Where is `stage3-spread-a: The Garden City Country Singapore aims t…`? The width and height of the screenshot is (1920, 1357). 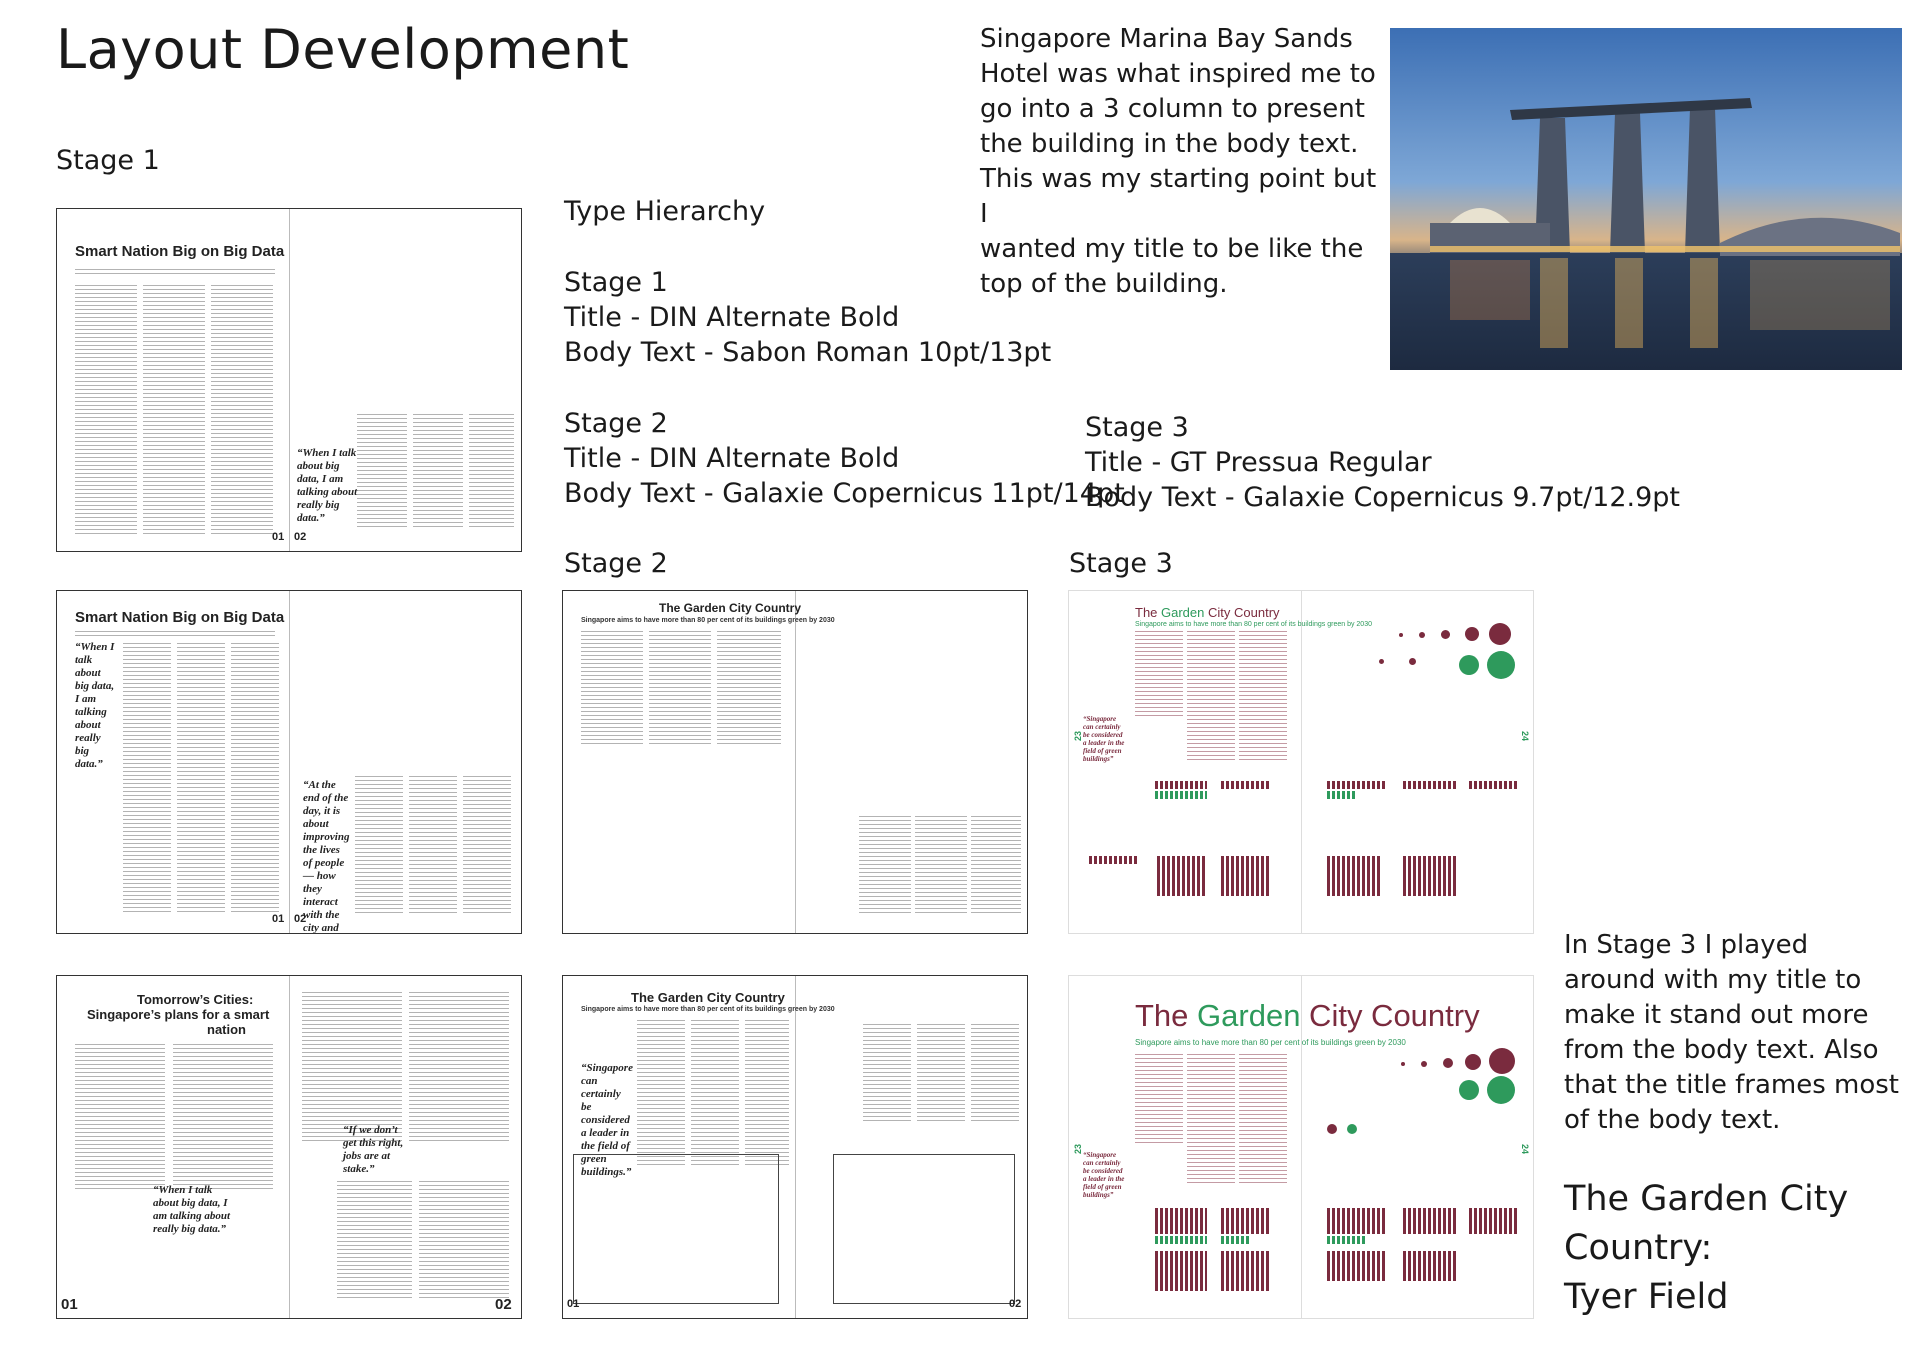 stage3-spread-a: The Garden City Country Singapore aims t… is located at coordinates (1301, 762).